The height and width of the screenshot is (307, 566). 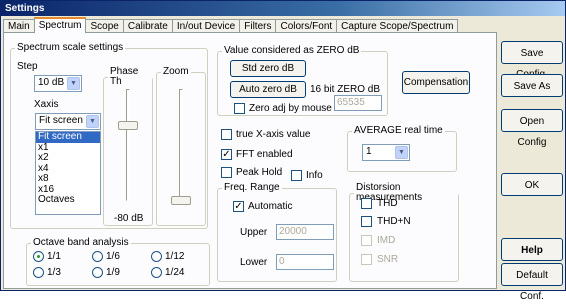 I want to click on radio-selected-dot, so click(x=38, y=256).